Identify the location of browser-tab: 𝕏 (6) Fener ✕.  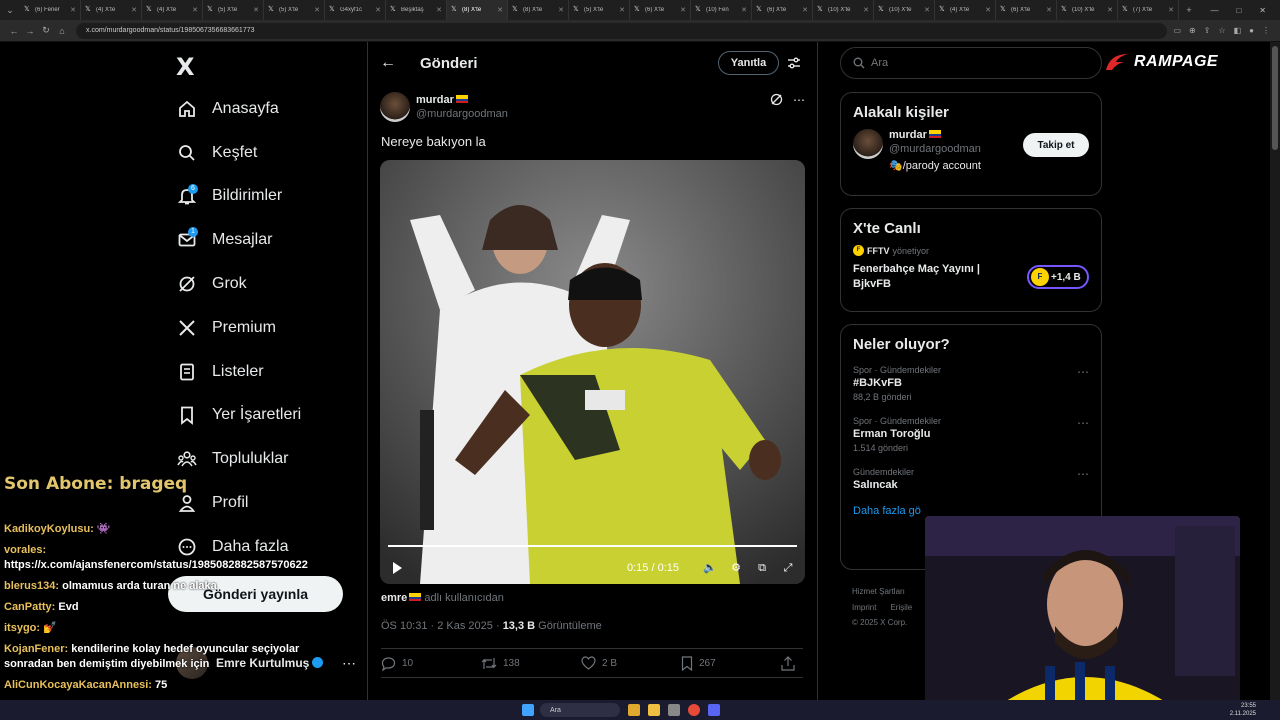
(50, 10).